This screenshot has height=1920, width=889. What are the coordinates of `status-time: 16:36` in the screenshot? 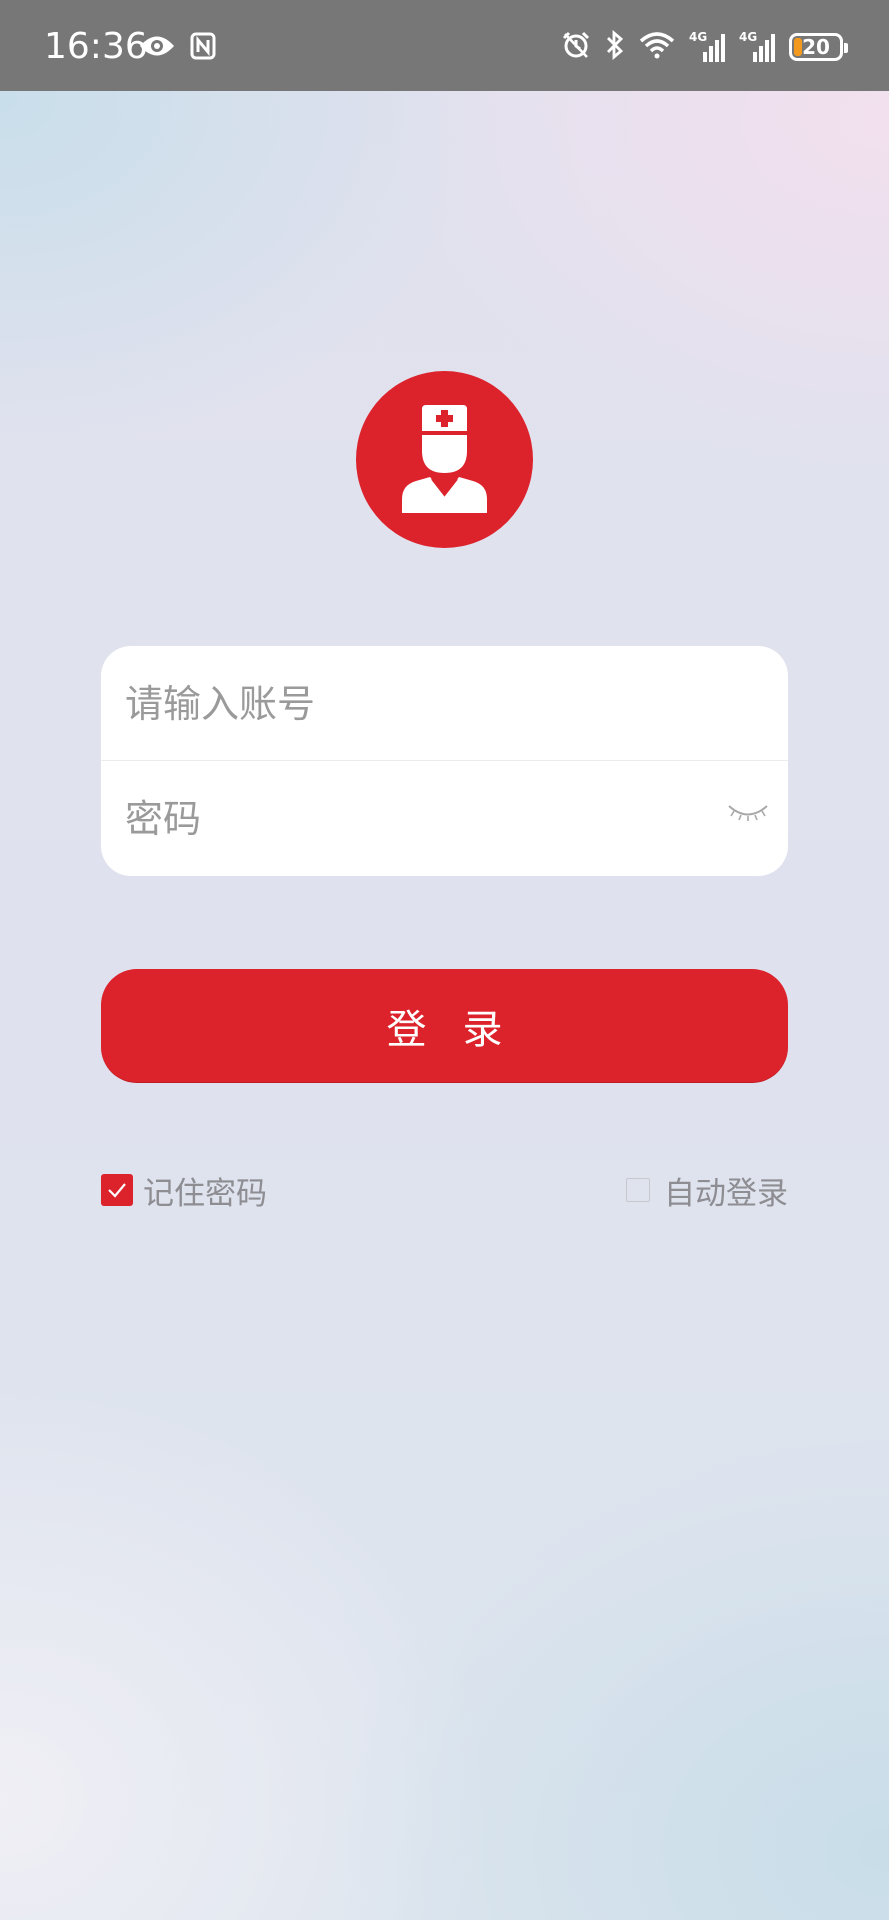 It's located at (96, 46).